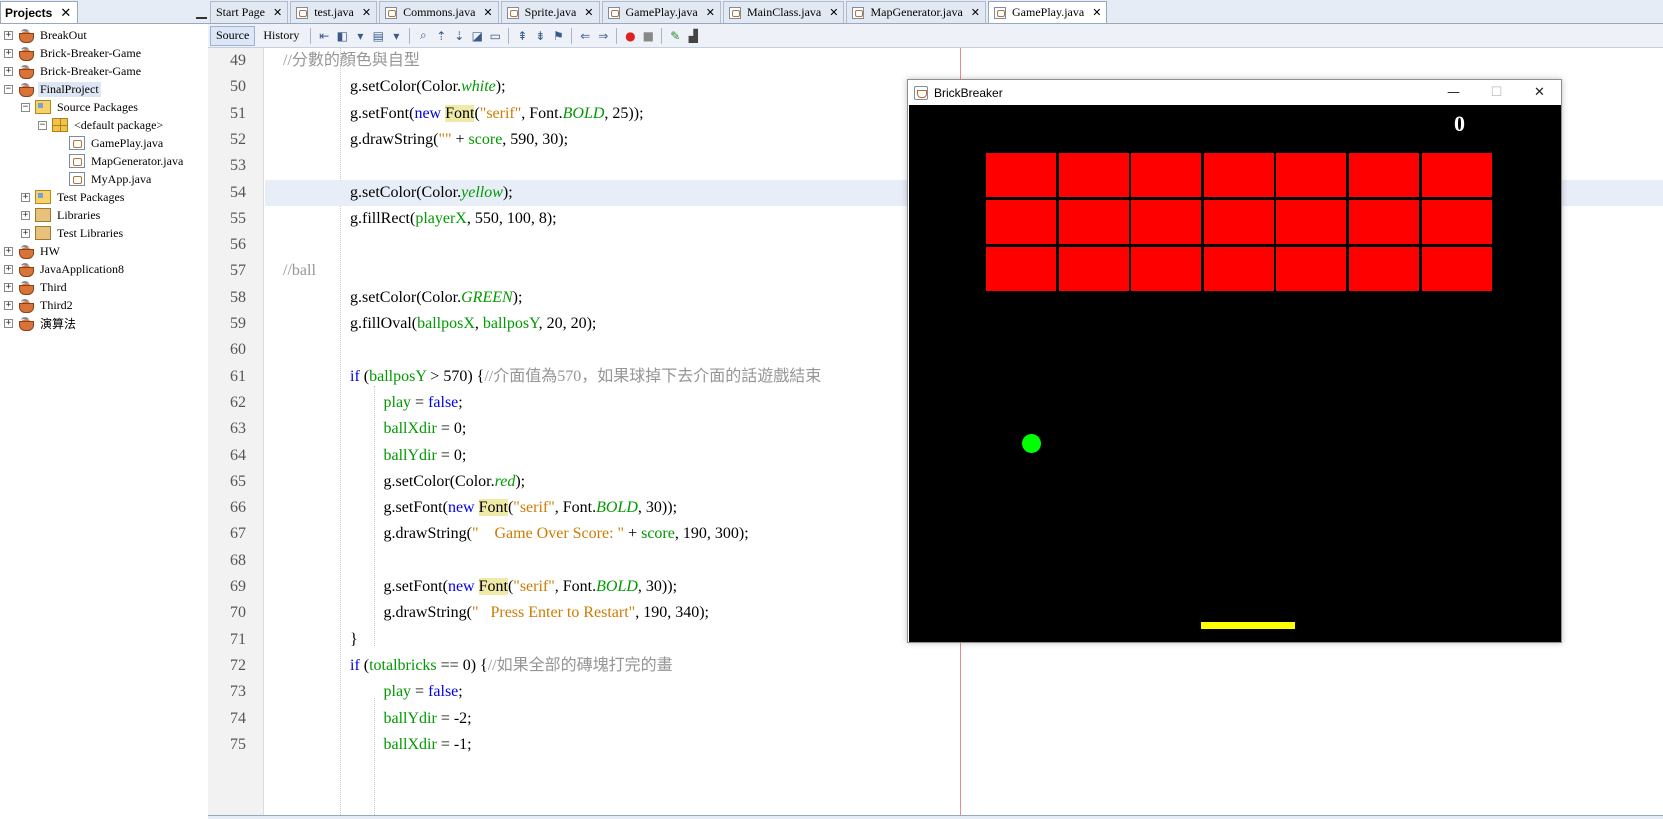 The width and height of the screenshot is (1663, 819). I want to click on window-titlebar: BrickBreaker — ☐ ✕, so click(1234, 92).